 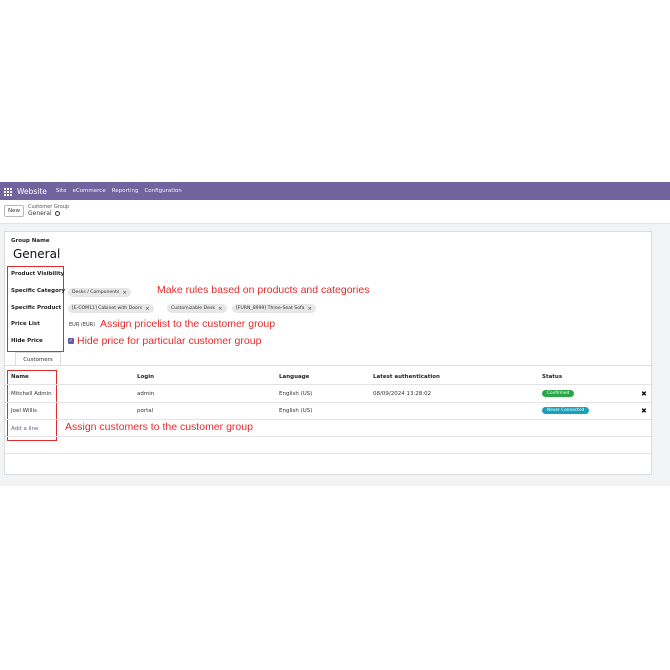 What do you see at coordinates (329, 384) in the screenshot?
I see `table-header-divider` at bounding box center [329, 384].